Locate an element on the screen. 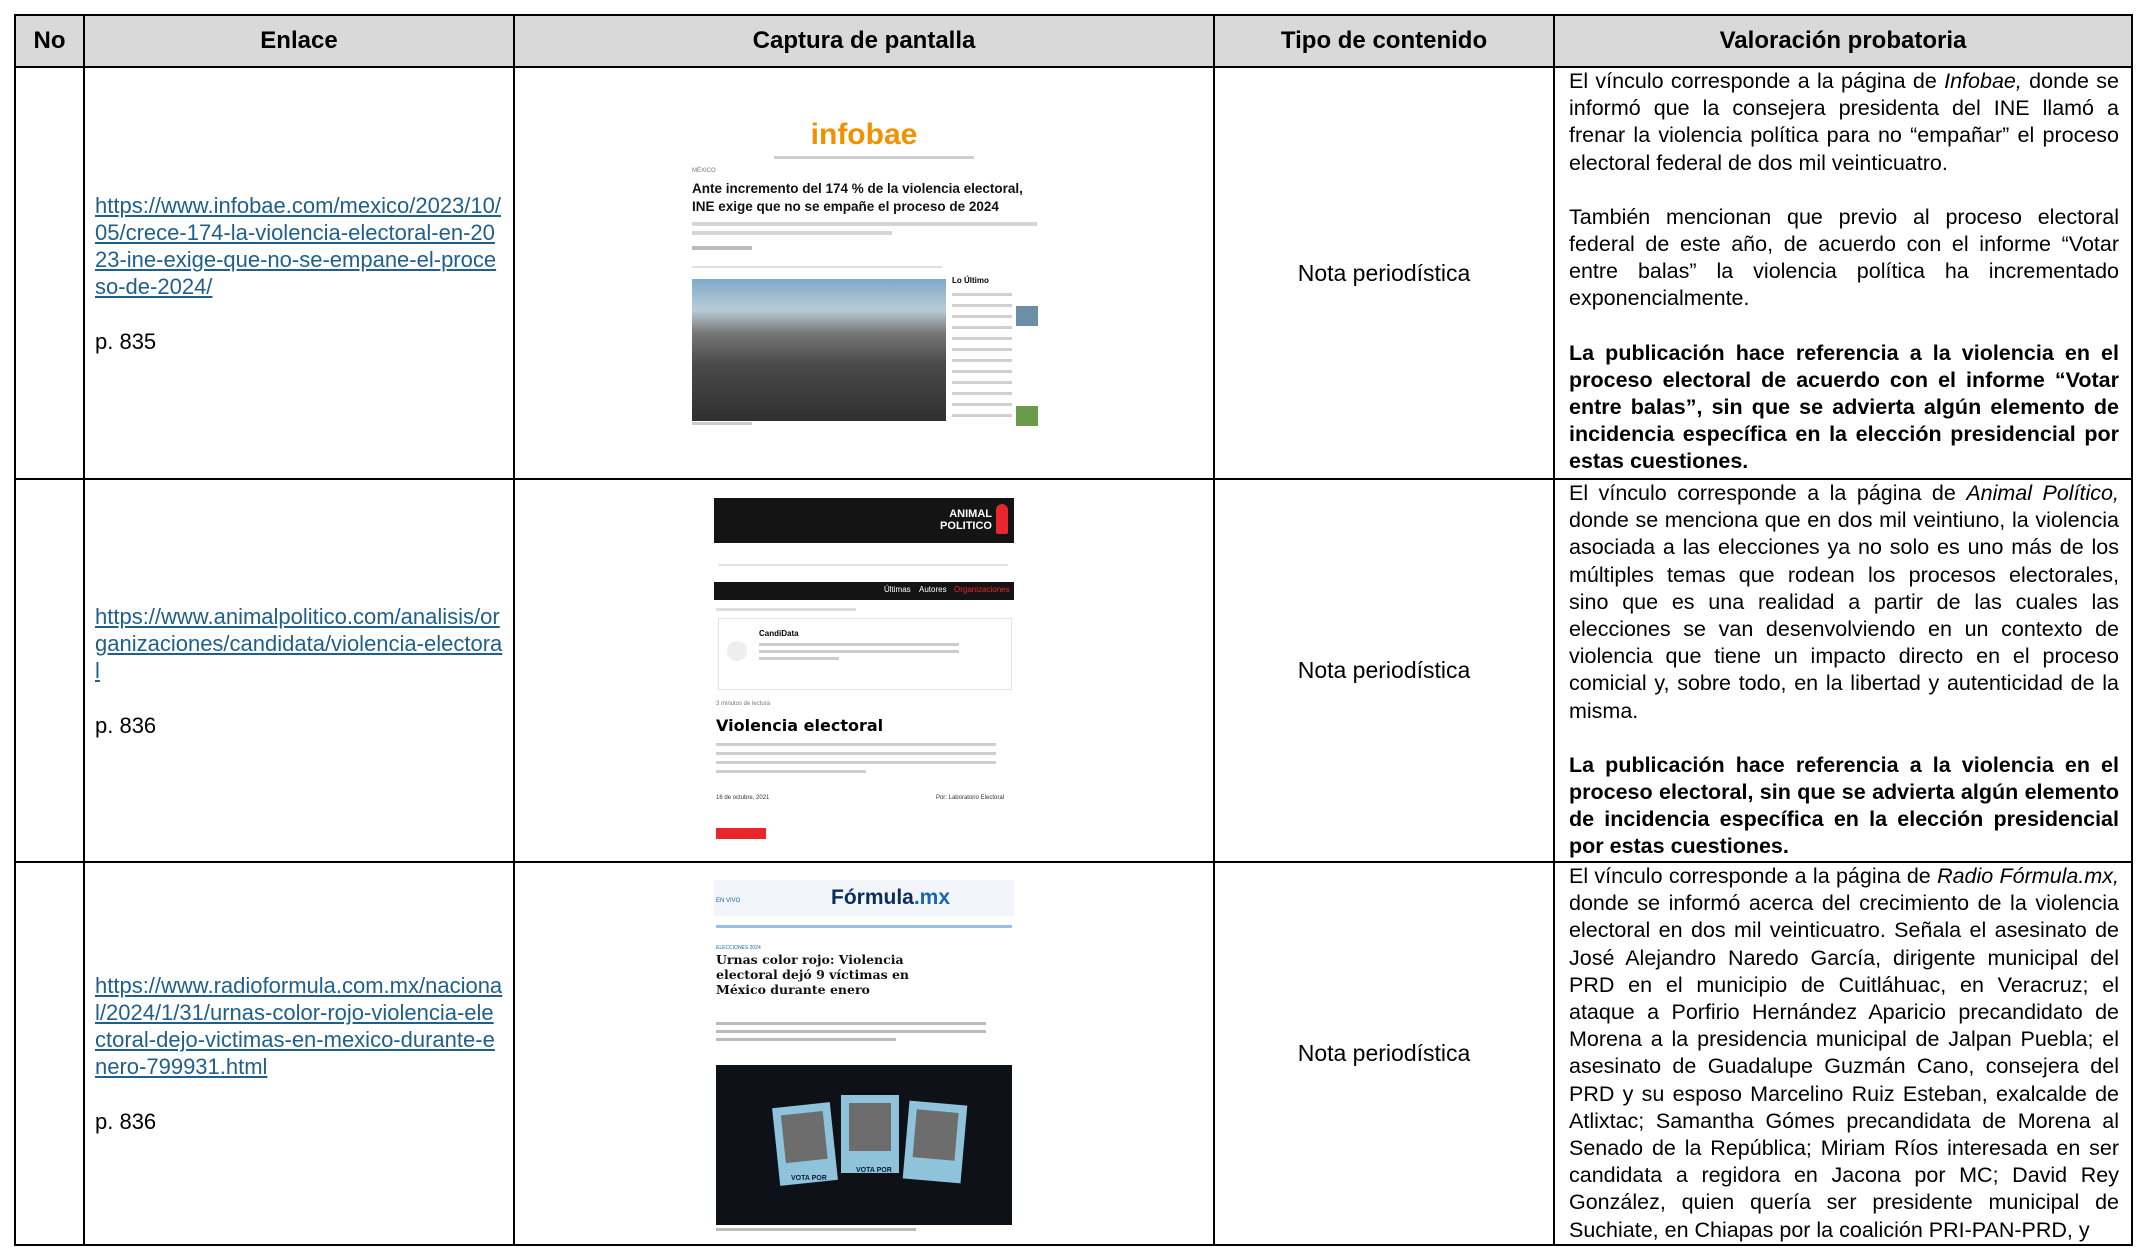 The width and height of the screenshot is (2143, 1251). article-byline: Por: Laboratorio Electoral is located at coordinates (969, 798).